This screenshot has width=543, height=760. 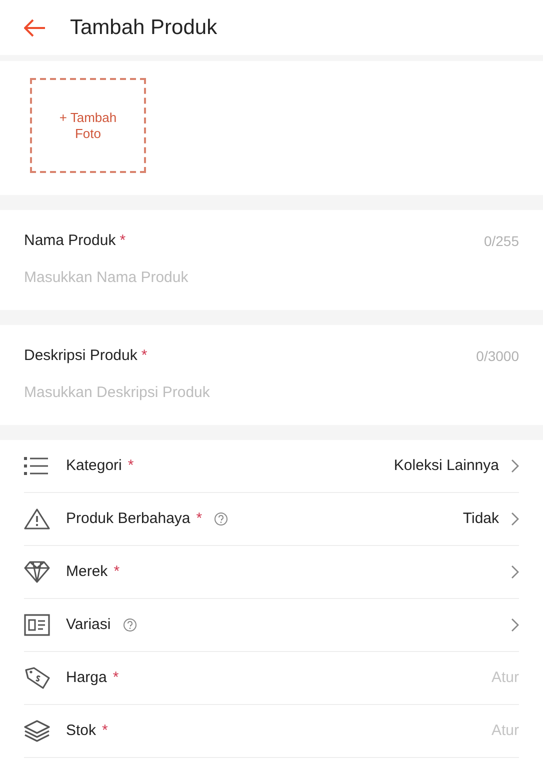 What do you see at coordinates (37, 519) in the screenshot?
I see `warning-icon` at bounding box center [37, 519].